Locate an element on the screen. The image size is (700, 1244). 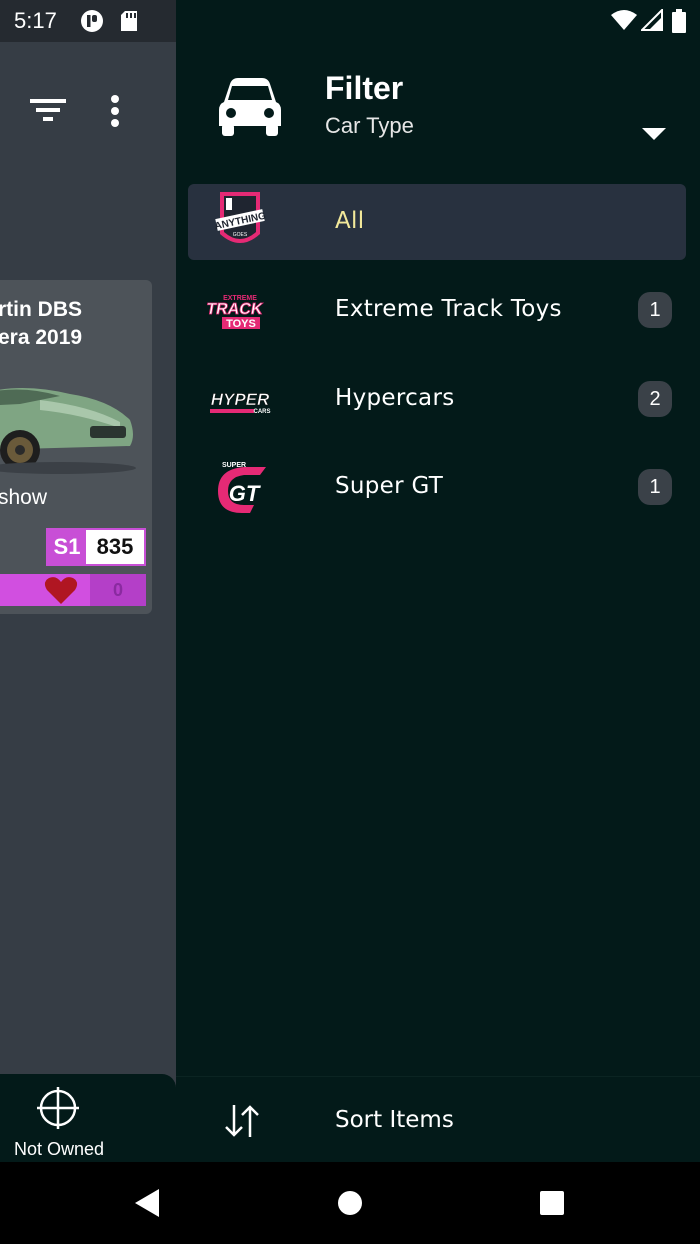
car-maker: show is located at coordinates (24, 497).